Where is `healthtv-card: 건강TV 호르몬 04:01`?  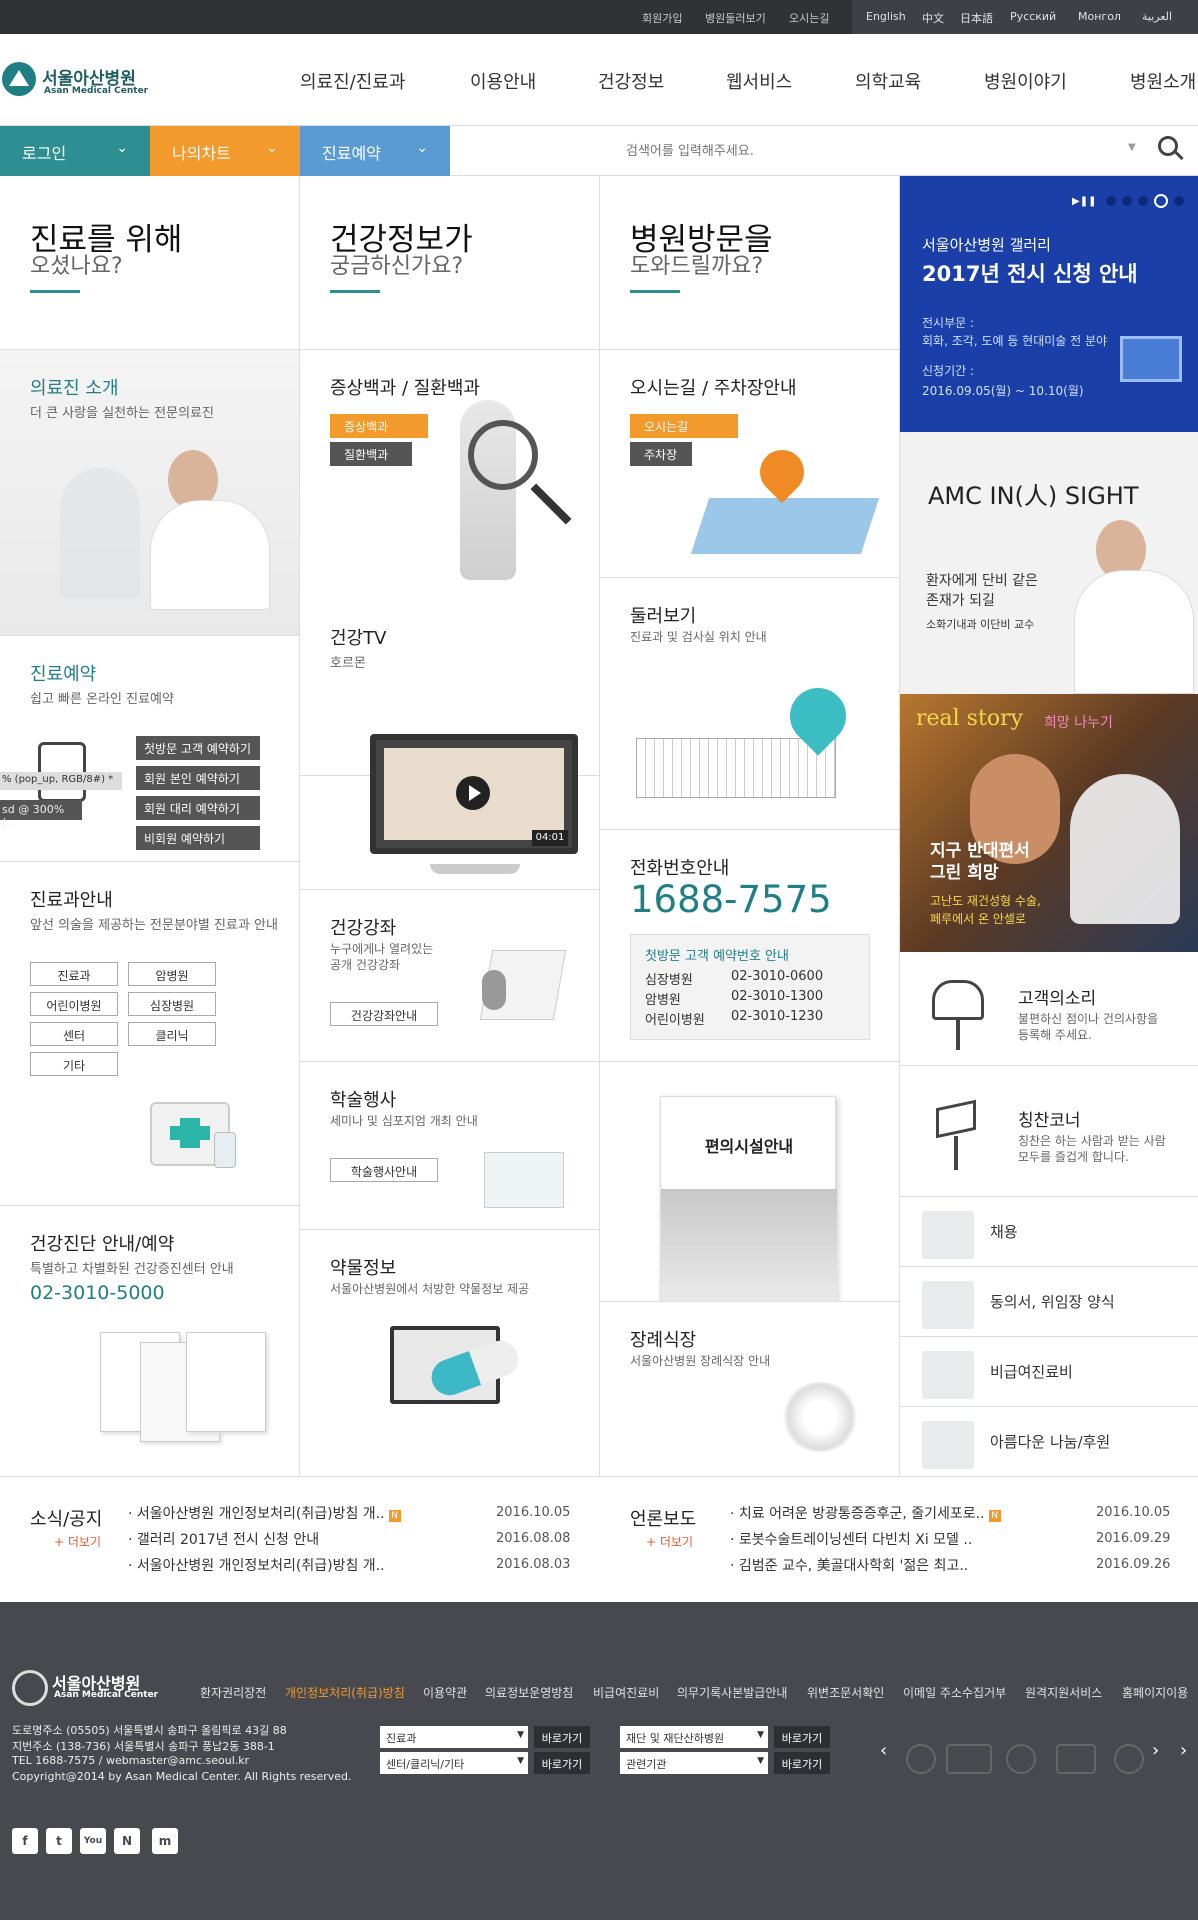 healthtv-card: 건강TV 호르몬 04:01 is located at coordinates (449, 745).